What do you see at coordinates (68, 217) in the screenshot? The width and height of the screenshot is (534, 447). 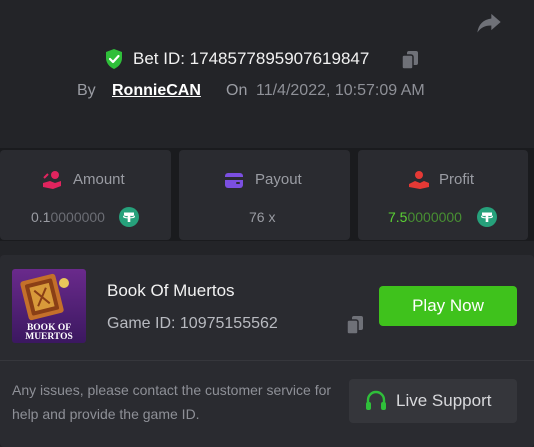 I see `amount-value: 0.10000000` at bounding box center [68, 217].